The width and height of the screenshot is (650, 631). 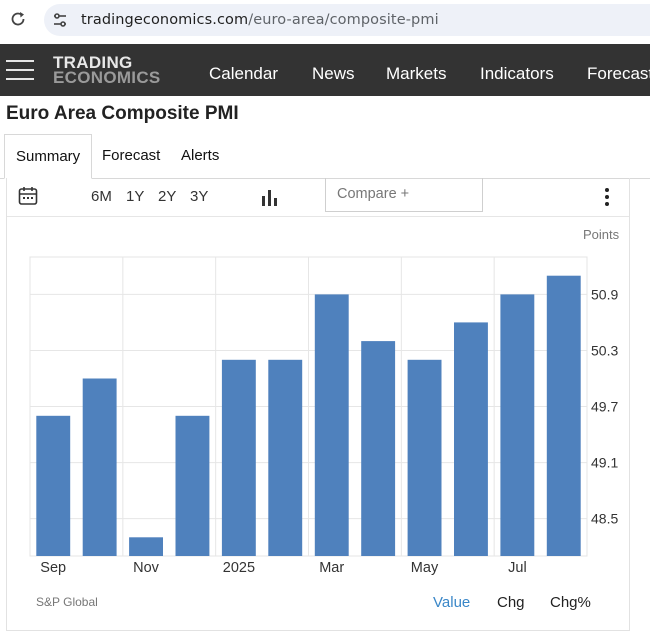 What do you see at coordinates (20, 70) in the screenshot?
I see `hamburger-menu-icon` at bounding box center [20, 70].